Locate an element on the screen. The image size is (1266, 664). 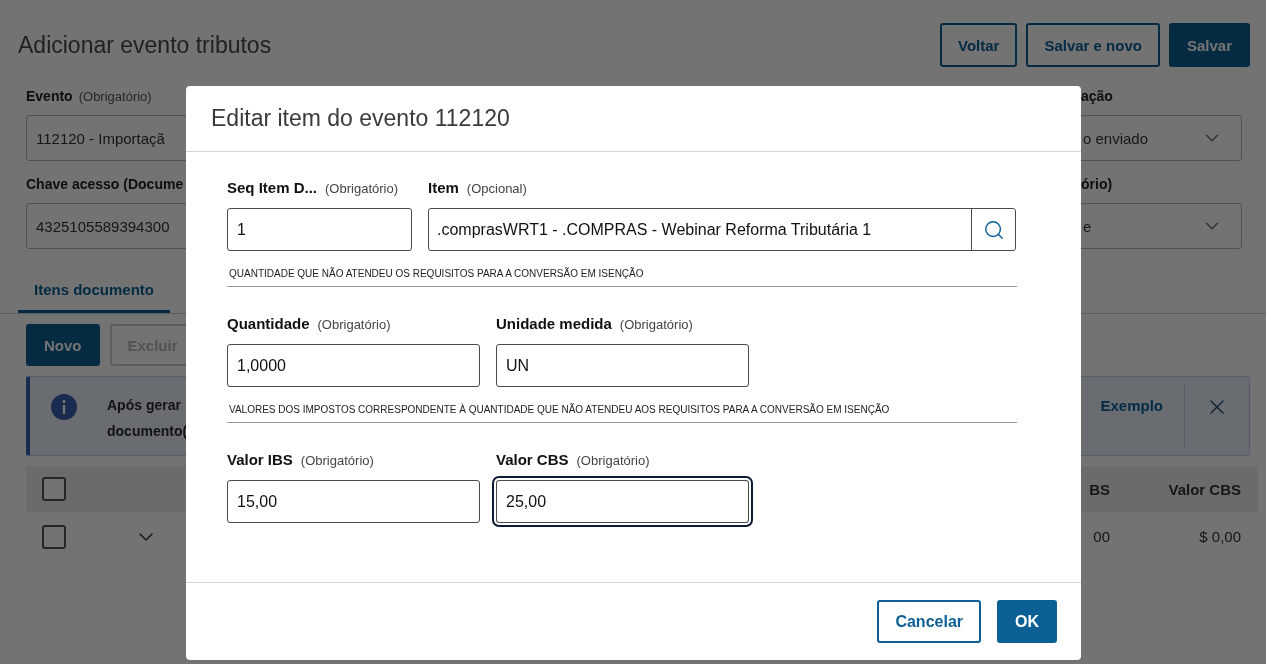
notice-text: Após gerar documento( is located at coordinates (147, 418).